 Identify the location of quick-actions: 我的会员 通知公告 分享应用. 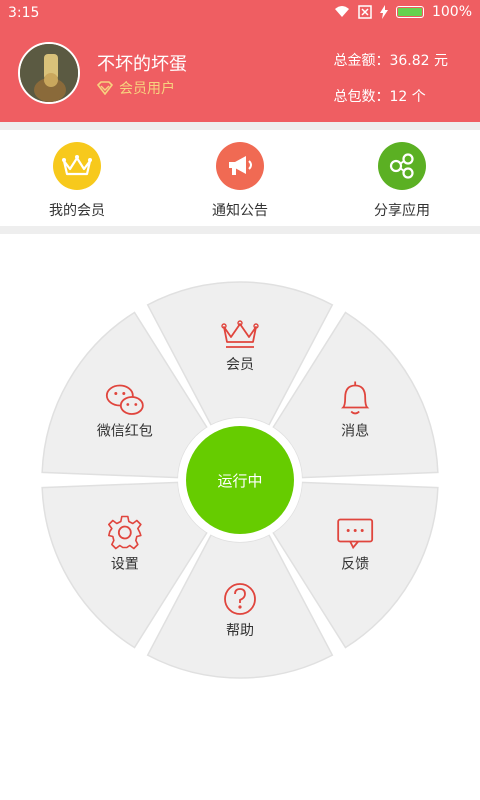
(240, 178).